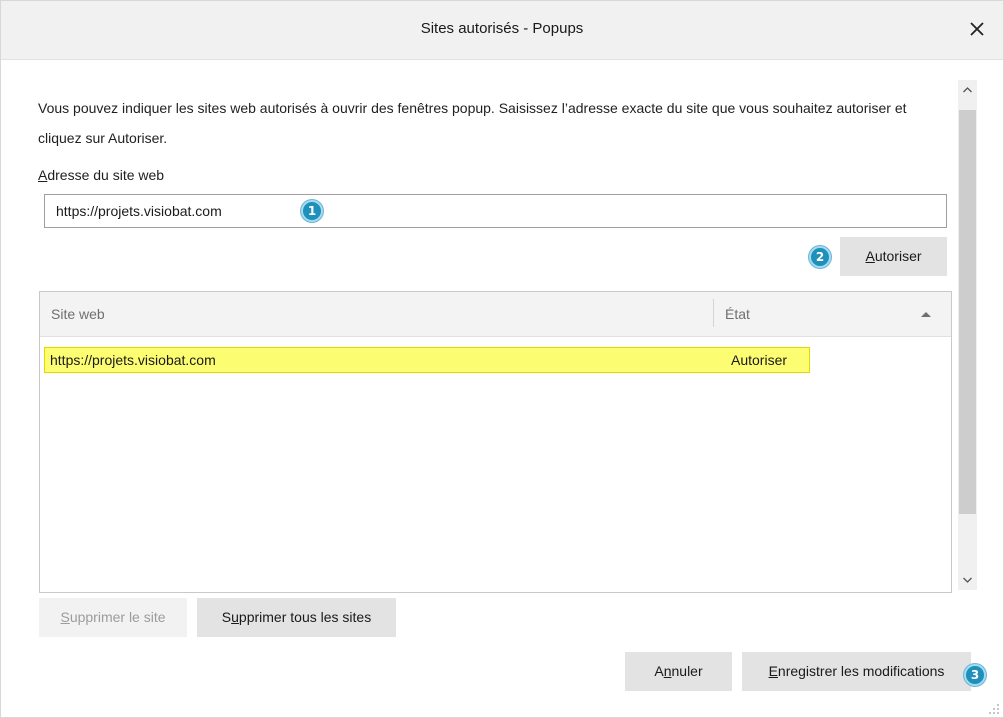 This screenshot has width=1004, height=718. Describe the element at coordinates (495, 314) in the screenshot. I see `table-header: Site web État` at that location.